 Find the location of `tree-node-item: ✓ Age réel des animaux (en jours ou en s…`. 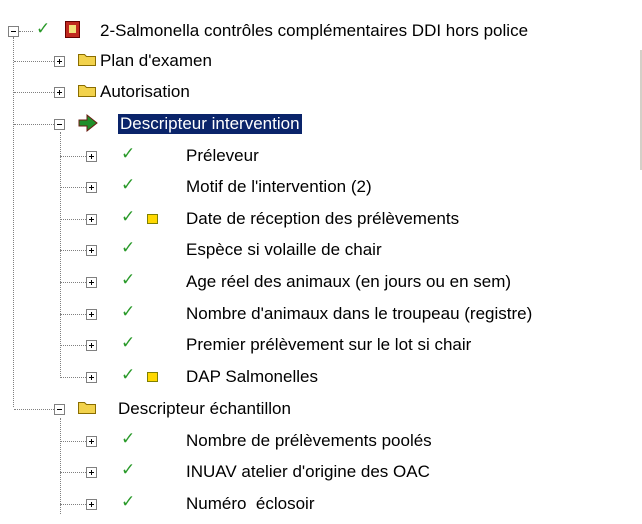

tree-node-item: ✓ Age réel des animaux (en jours ou en s… is located at coordinates (321, 285).